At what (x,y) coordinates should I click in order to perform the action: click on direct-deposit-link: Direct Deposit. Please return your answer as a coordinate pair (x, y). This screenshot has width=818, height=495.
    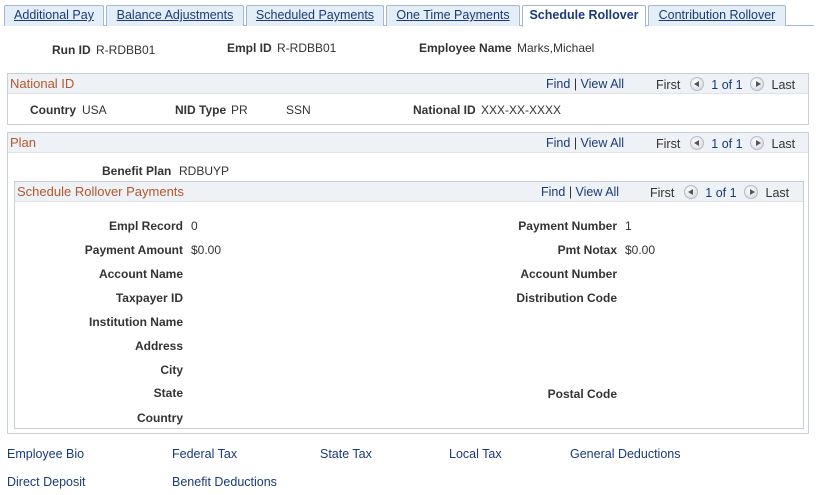
    Looking at the image, I should click on (46, 482).